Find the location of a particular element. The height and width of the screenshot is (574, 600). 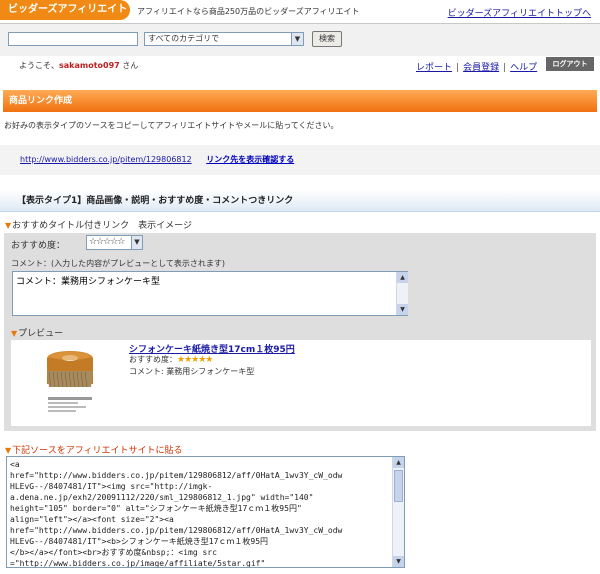

source-heading: ▼下記ソースをアフィリエイトサイトに貼る is located at coordinates (94, 449).